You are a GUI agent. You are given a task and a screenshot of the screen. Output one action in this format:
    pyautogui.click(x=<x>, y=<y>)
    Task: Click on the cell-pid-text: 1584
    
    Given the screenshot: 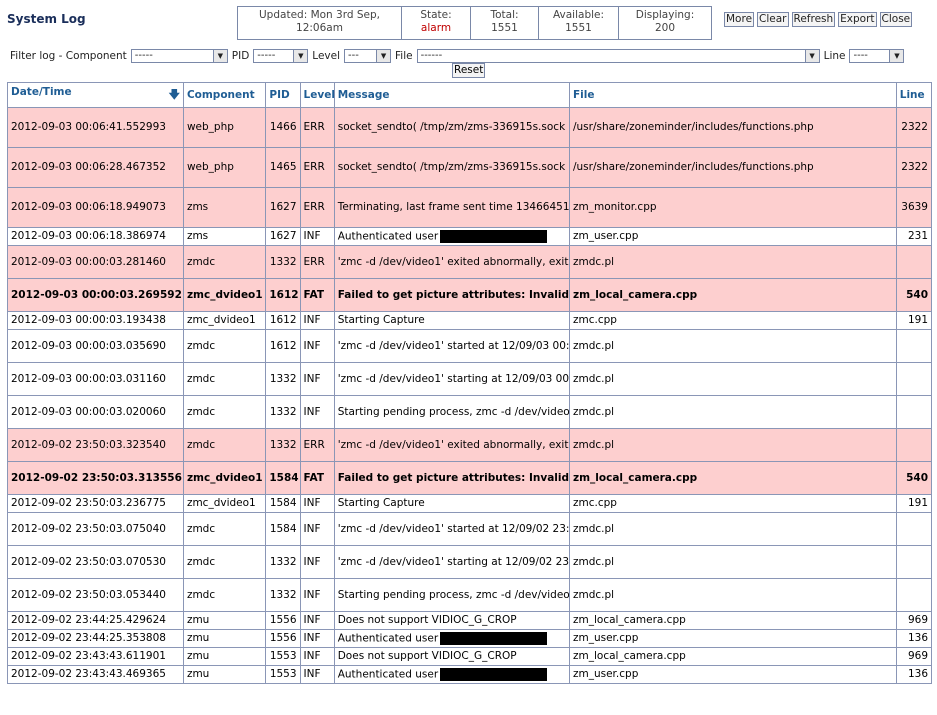 What is the action you would take?
    pyautogui.click(x=283, y=528)
    